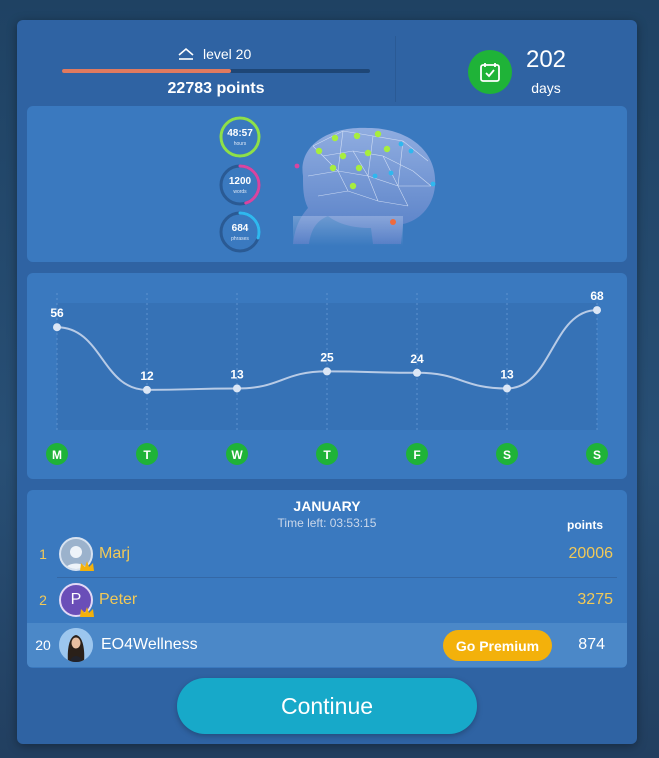 The width and height of the screenshot is (659, 758). I want to click on continue-button: Continue, so click(327, 706).